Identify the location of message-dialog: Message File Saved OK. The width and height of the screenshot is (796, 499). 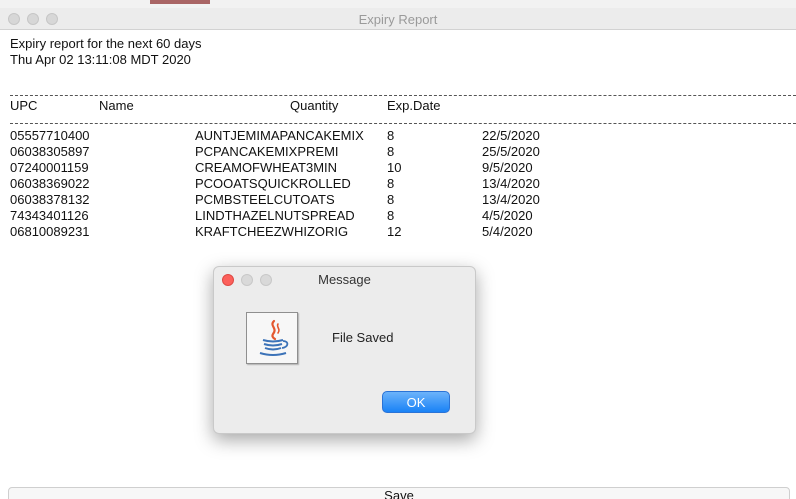
(344, 350).